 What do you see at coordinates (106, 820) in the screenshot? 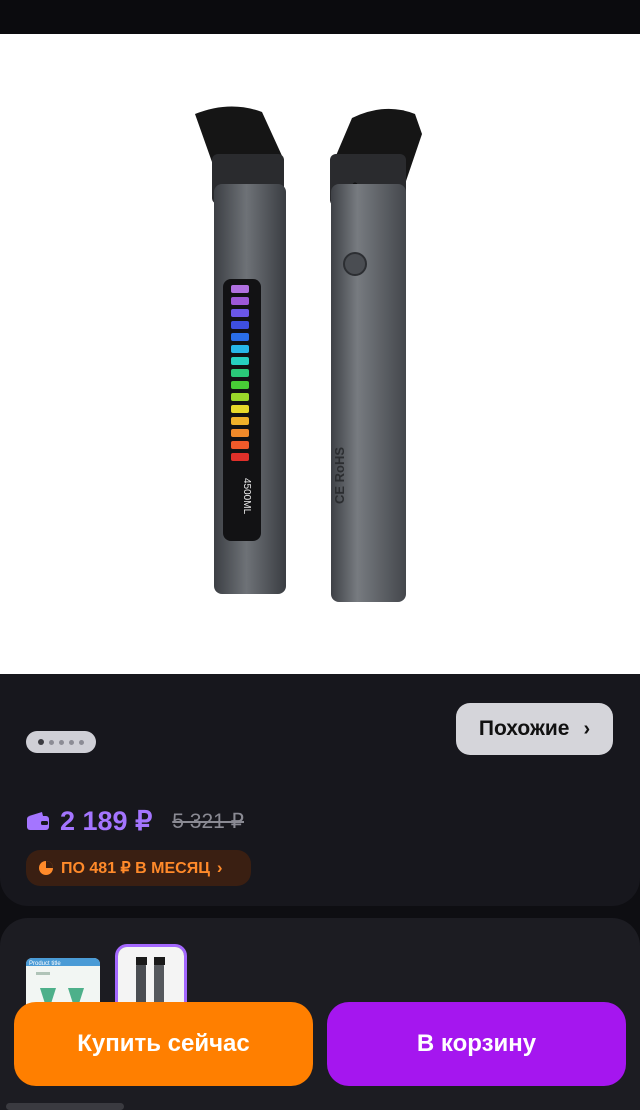
I see `current-price: 2 189 ₽` at bounding box center [106, 820].